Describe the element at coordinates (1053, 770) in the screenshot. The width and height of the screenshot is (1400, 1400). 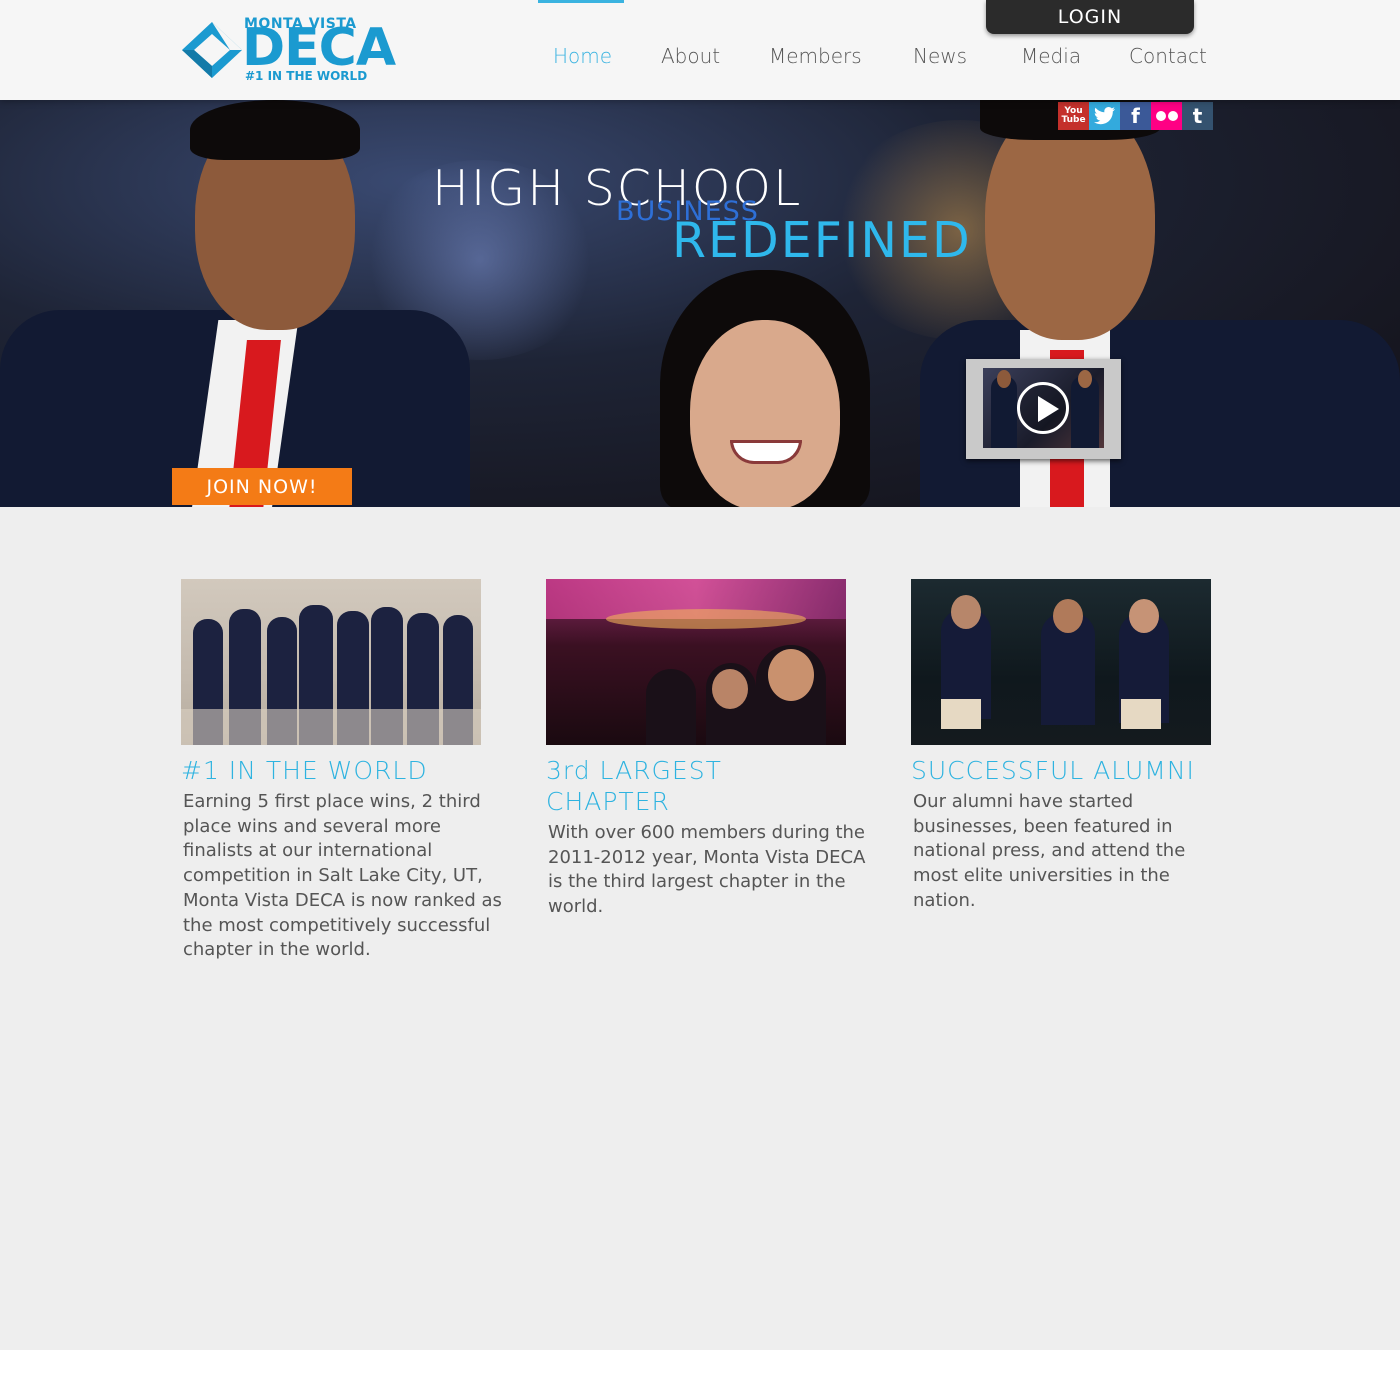
I see `feature-title: SUCCESSFUL ALUMNI` at that location.